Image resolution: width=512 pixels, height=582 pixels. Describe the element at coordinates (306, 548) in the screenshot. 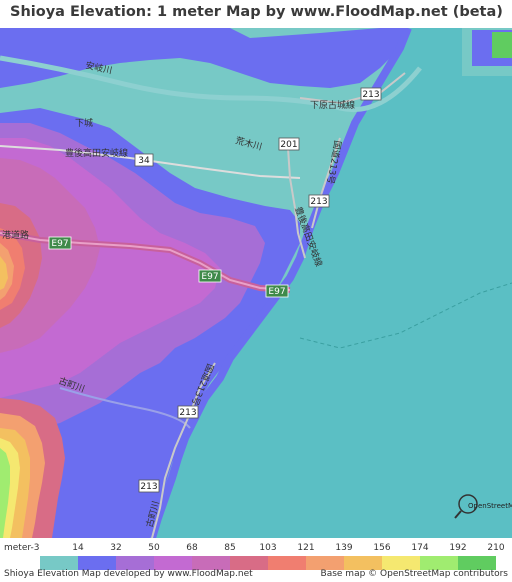

I see `legend-label: 121` at that location.